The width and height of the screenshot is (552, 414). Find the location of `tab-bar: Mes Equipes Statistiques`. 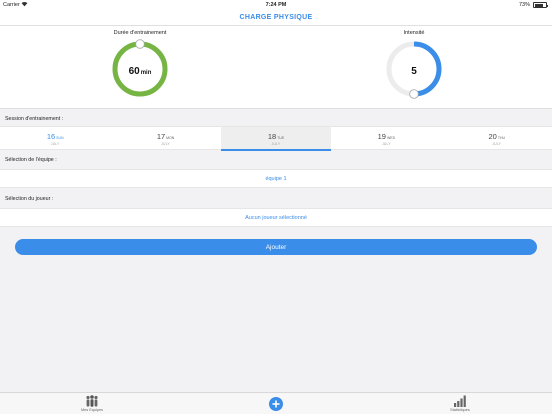

tab-bar: Mes Equipes Statistiques is located at coordinates (276, 403).